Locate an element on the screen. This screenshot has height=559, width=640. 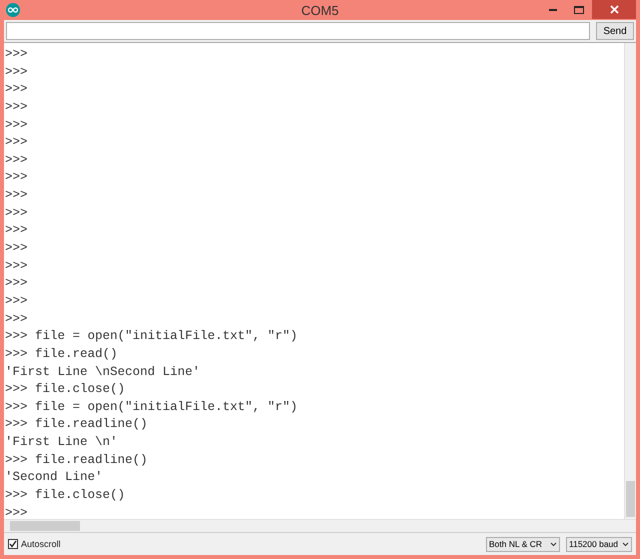
close-icon is located at coordinates (614, 9).